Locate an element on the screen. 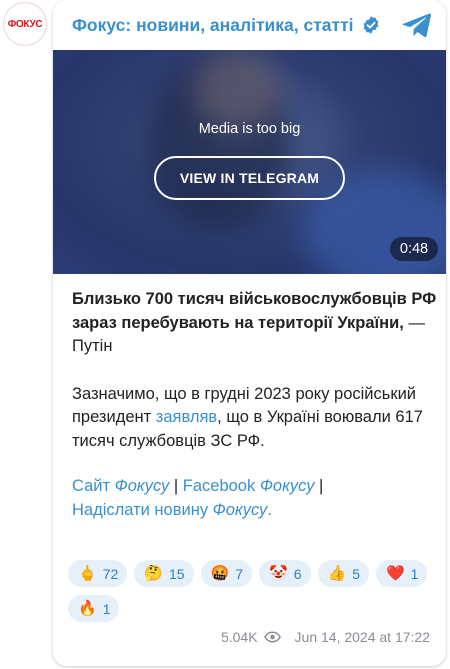 Image resolution: width=450 pixels, height=669 pixels. channel-name-link: Фокус: новини, аналітика, статті is located at coordinates (213, 25).